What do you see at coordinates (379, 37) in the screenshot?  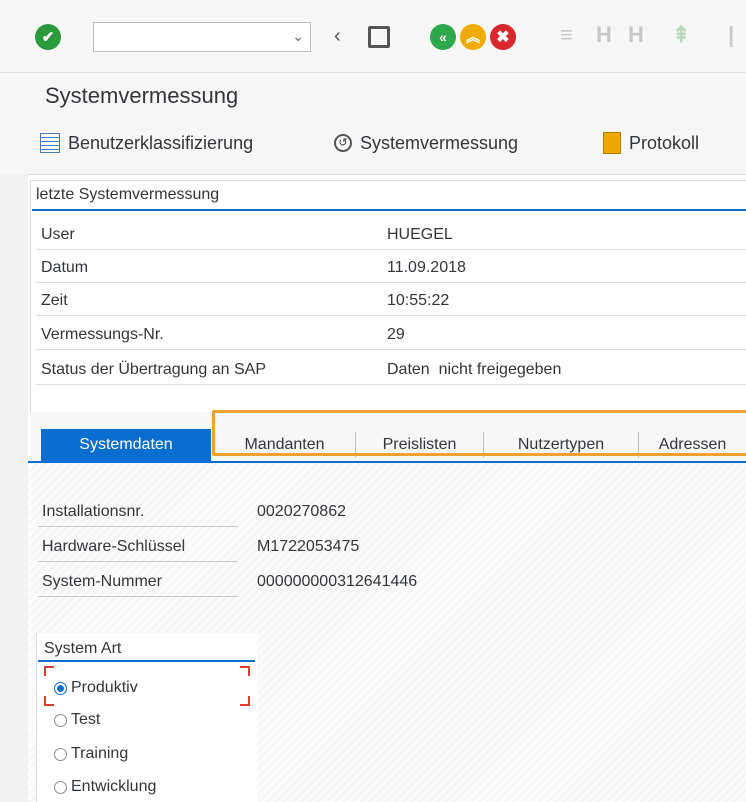 I see `save-icon` at bounding box center [379, 37].